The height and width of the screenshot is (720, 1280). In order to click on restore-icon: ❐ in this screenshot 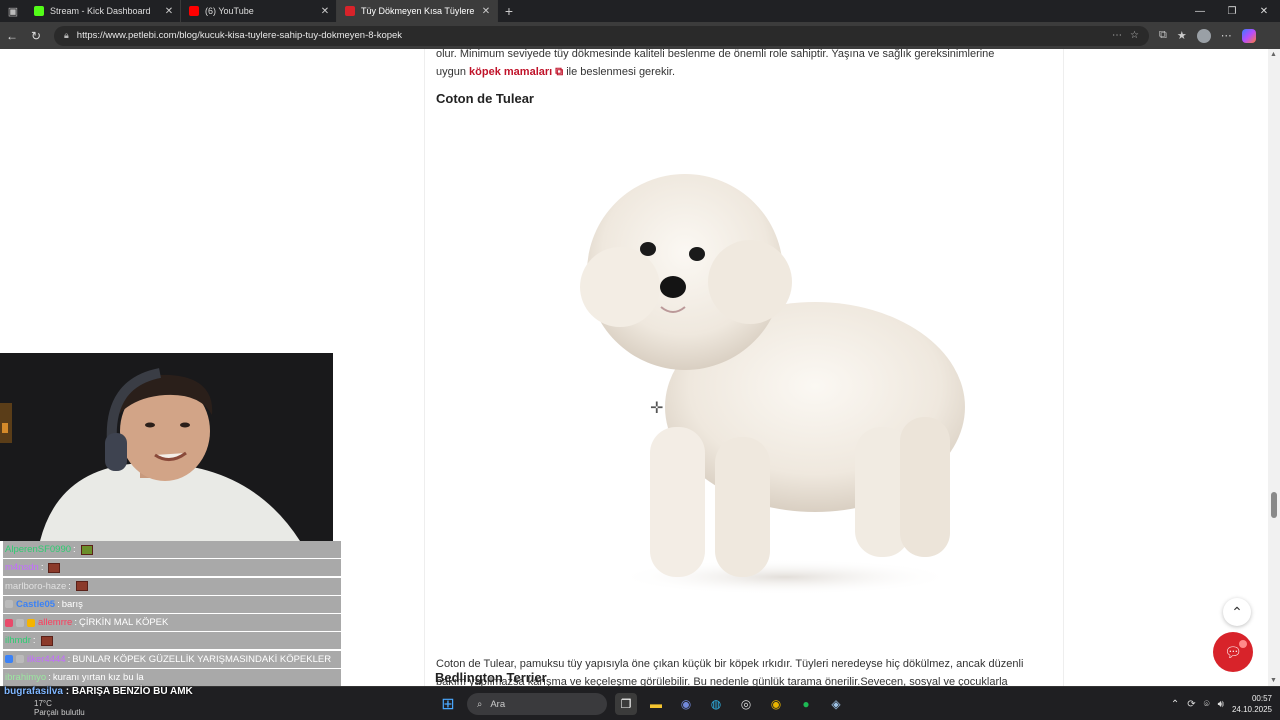, I will do `click(1232, 11)`.